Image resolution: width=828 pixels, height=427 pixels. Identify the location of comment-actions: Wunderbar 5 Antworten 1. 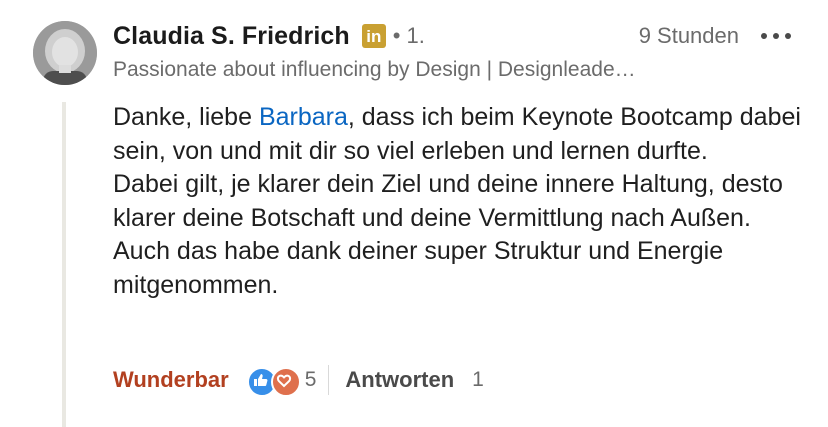
(298, 380).